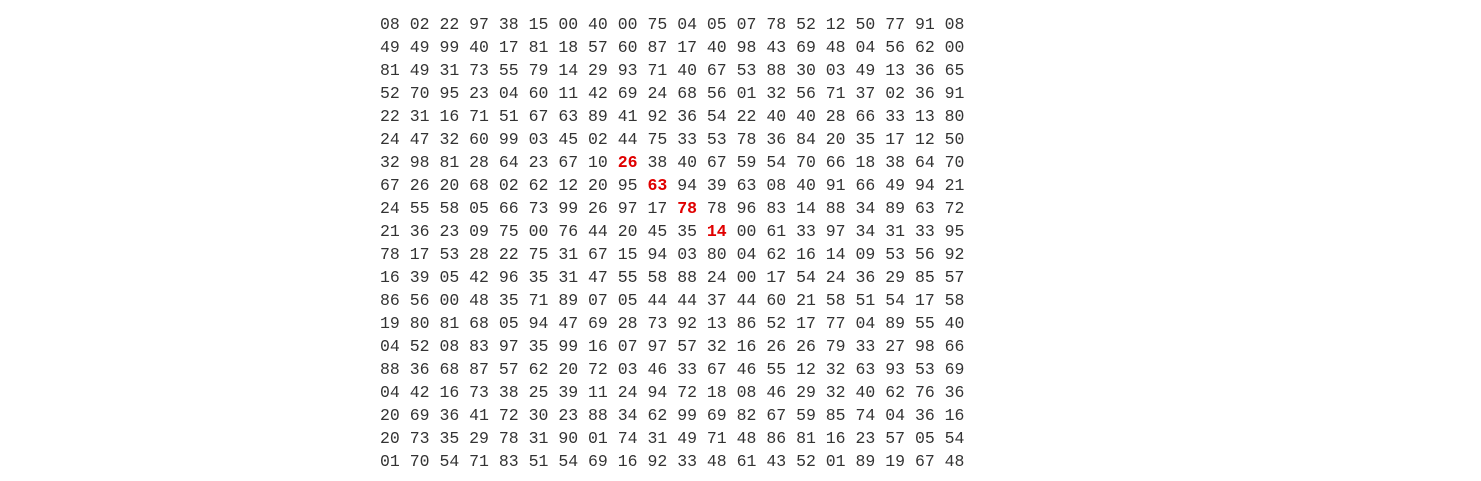  Describe the element at coordinates (538, 47) in the screenshot. I see `grid-number: 81` at that location.